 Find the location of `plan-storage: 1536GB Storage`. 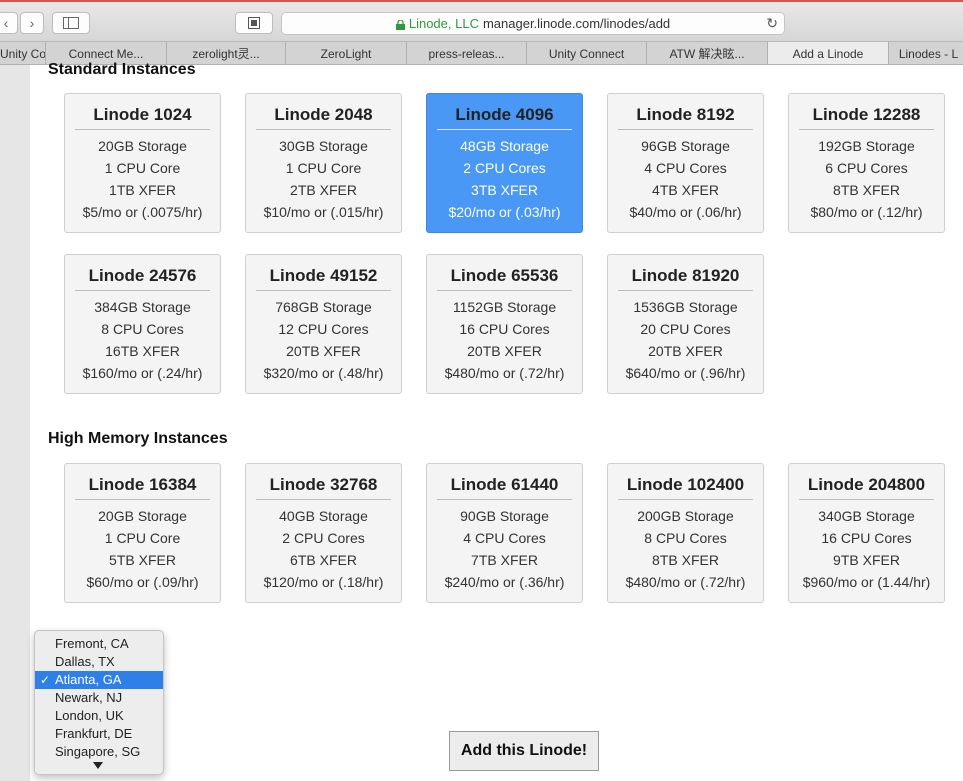

plan-storage: 1536GB Storage is located at coordinates (685, 307).